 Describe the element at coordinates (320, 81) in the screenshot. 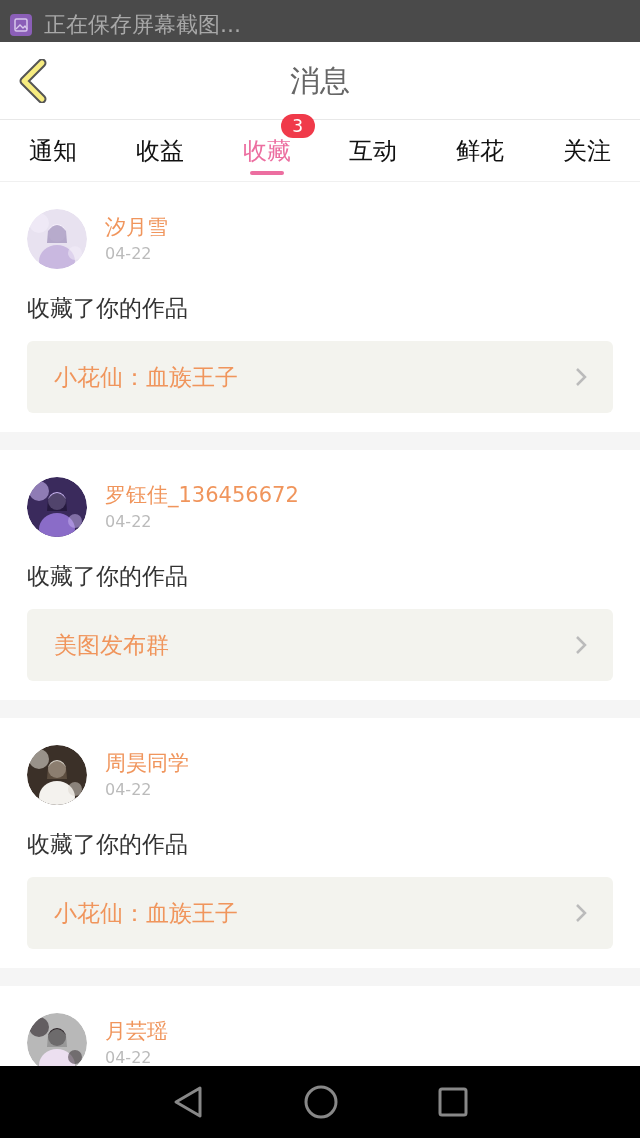

I see `page-title: 消息` at that location.